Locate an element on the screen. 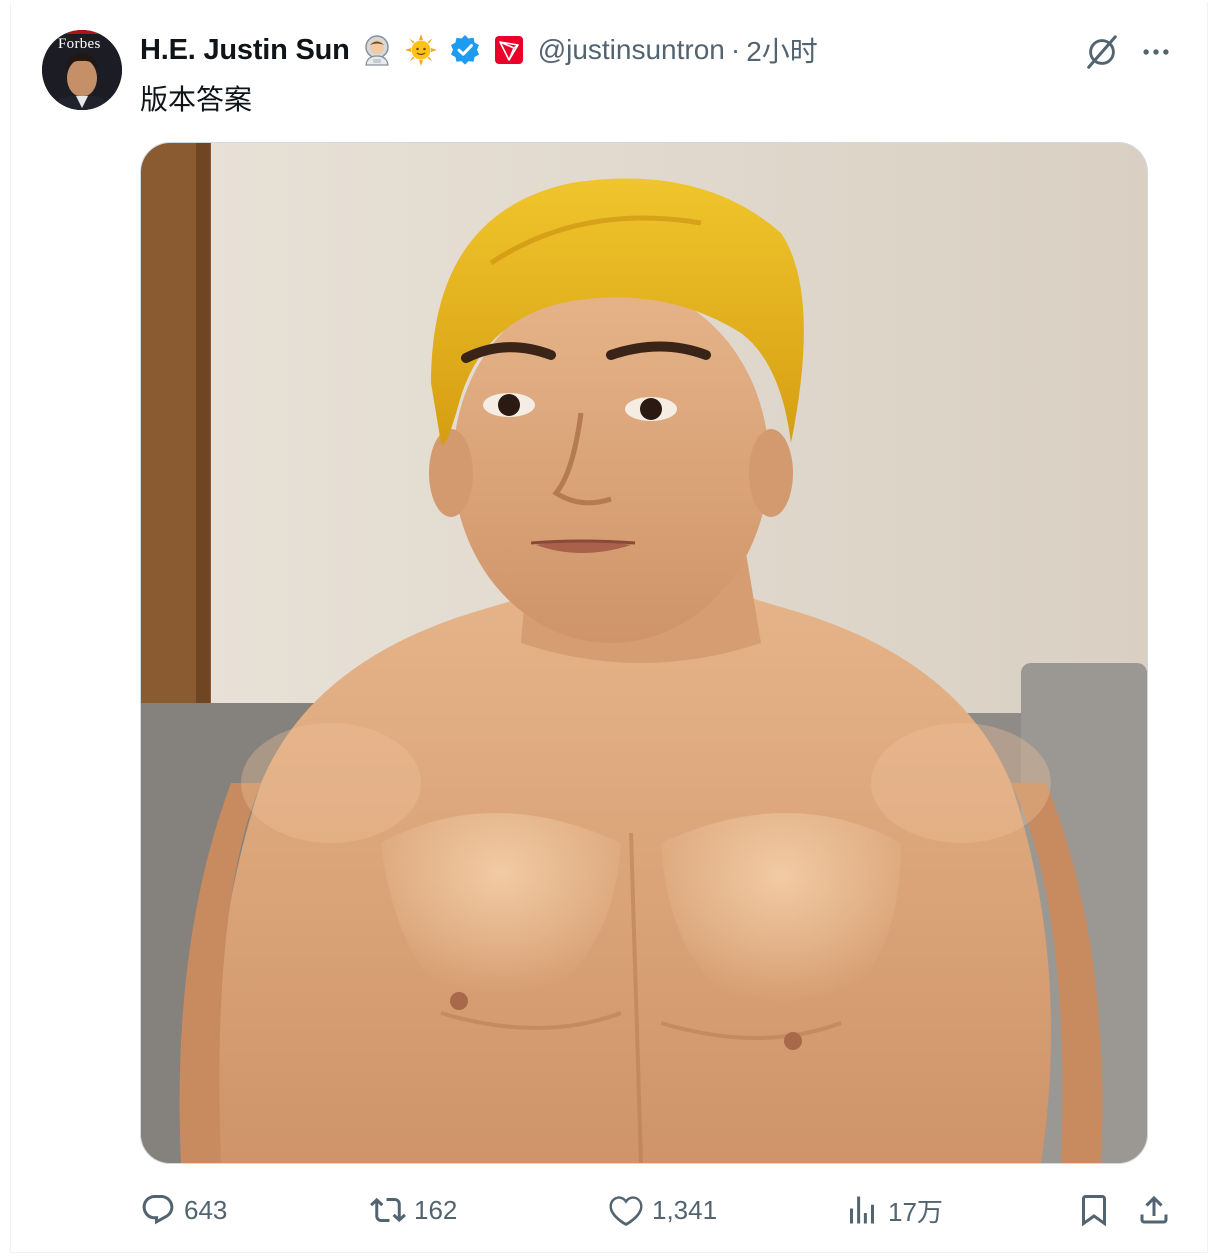  share-button is located at coordinates (1154, 1210).